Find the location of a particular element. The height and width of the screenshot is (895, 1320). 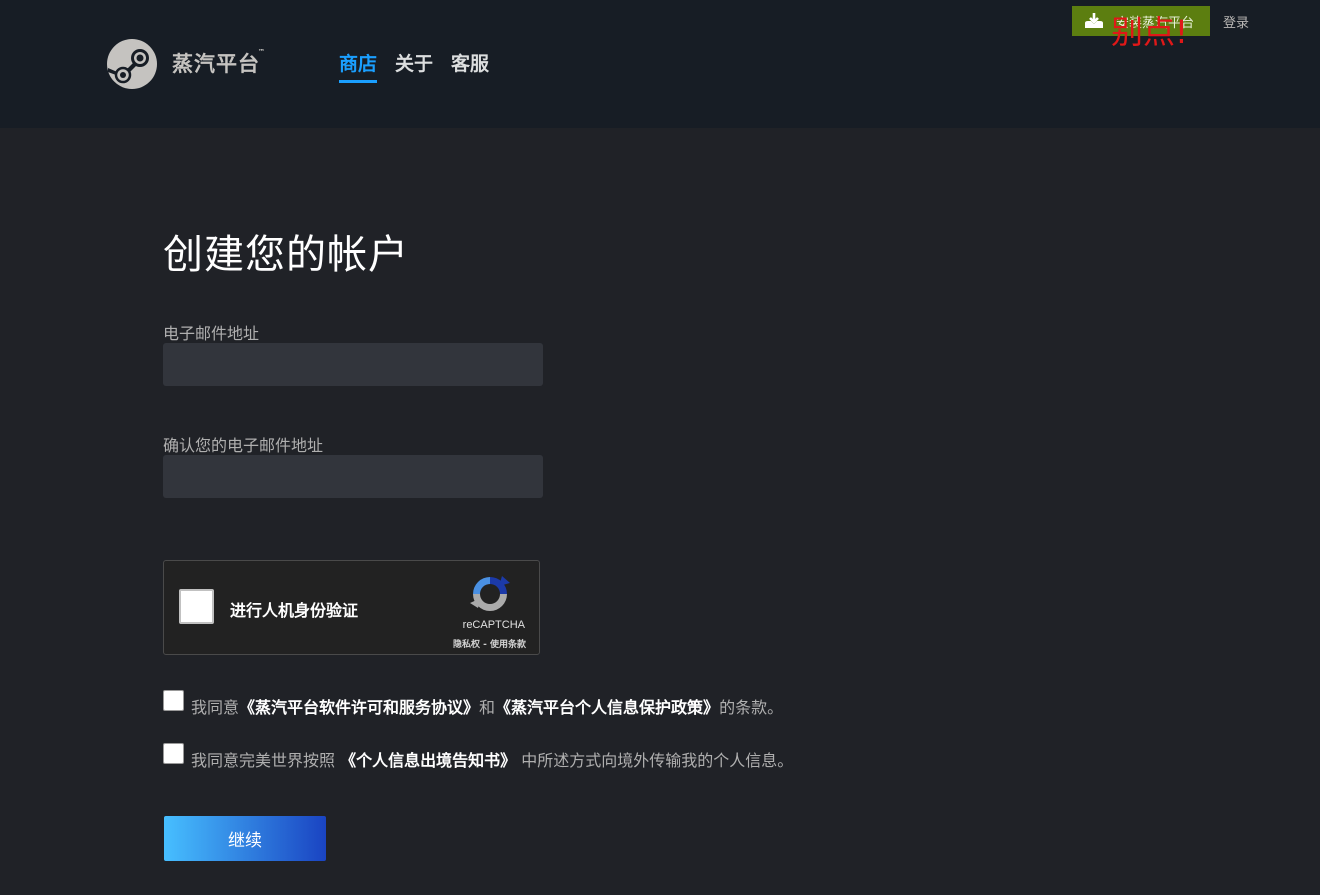

privacy-policy-link: 《蒸汽平台个人信息保护政策》 is located at coordinates (607, 707).